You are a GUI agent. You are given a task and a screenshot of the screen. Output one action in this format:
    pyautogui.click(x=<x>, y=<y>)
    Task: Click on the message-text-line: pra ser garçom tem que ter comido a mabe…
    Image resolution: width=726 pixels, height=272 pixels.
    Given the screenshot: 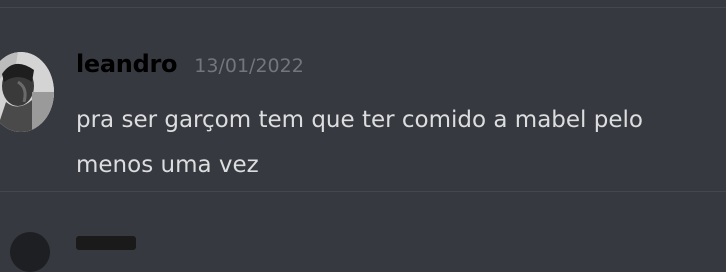 What is the action you would take?
    pyautogui.click(x=359, y=120)
    